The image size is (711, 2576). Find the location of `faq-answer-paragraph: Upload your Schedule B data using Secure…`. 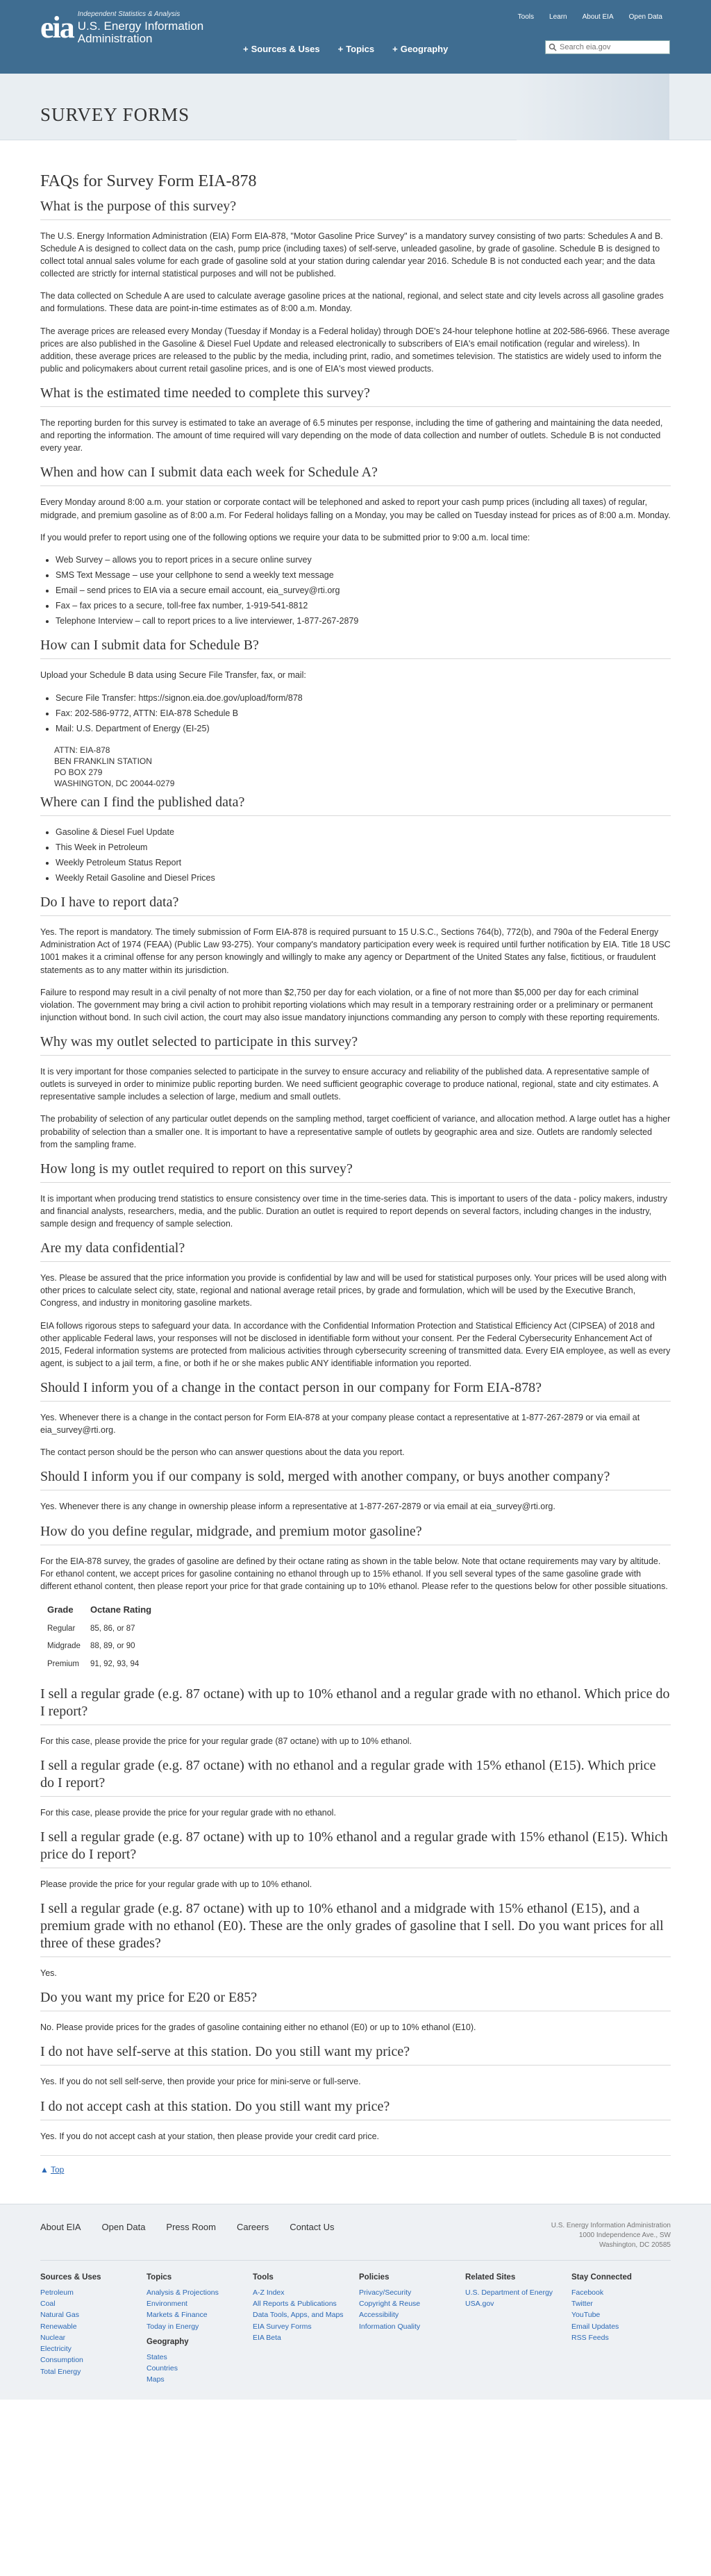

faq-answer-paragraph: Upload your Schedule B data using Secure… is located at coordinates (173, 675).